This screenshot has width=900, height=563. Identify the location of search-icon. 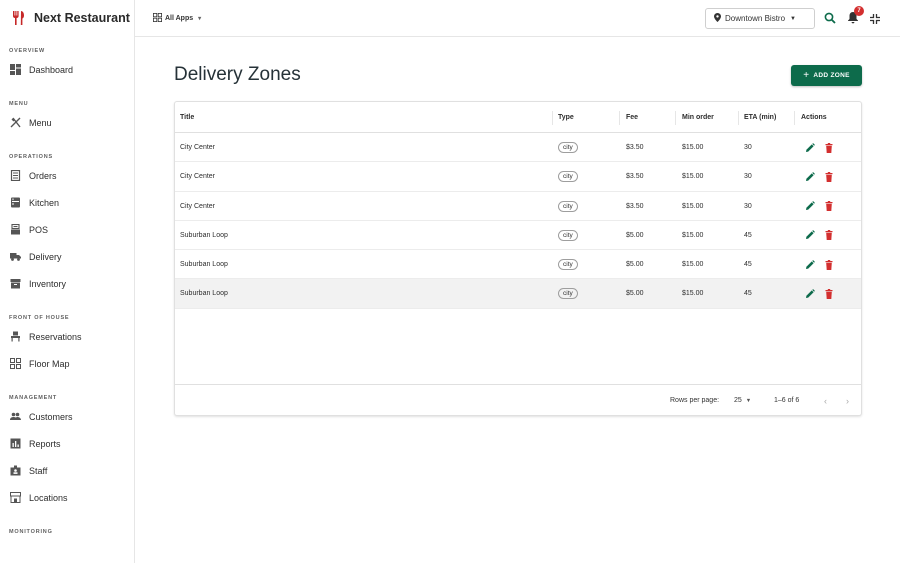
(830, 17).